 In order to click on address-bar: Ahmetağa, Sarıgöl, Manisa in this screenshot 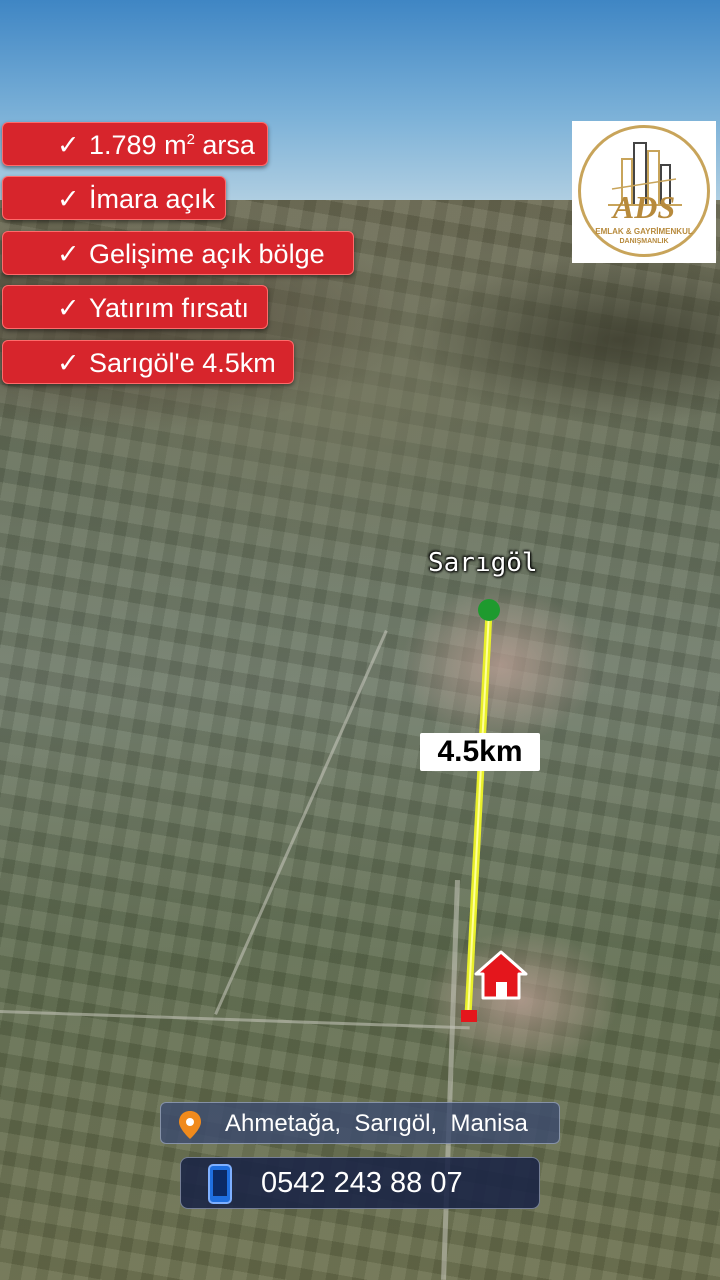, I will do `click(360, 1123)`.